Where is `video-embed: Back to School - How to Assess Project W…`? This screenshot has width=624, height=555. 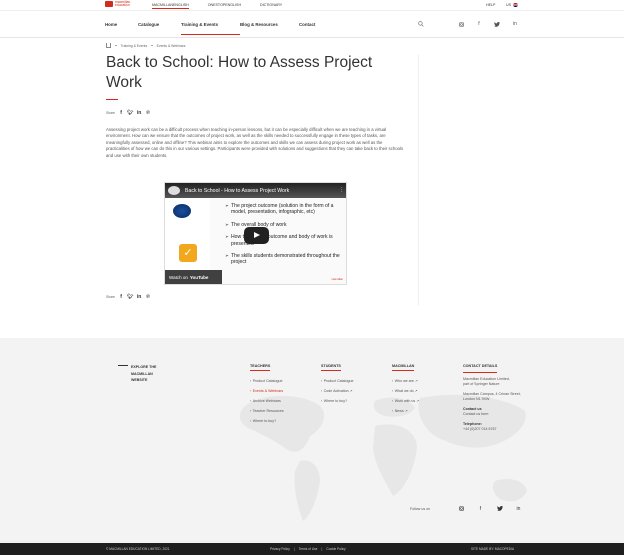 video-embed: Back to School - How to Assess Project W… is located at coordinates (255, 233).